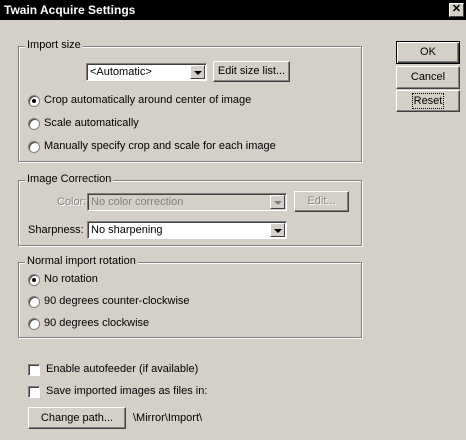 This screenshot has width=466, height=440. Describe the element at coordinates (71, 279) in the screenshot. I see `radio-no-rotation-label: No rotation` at that location.